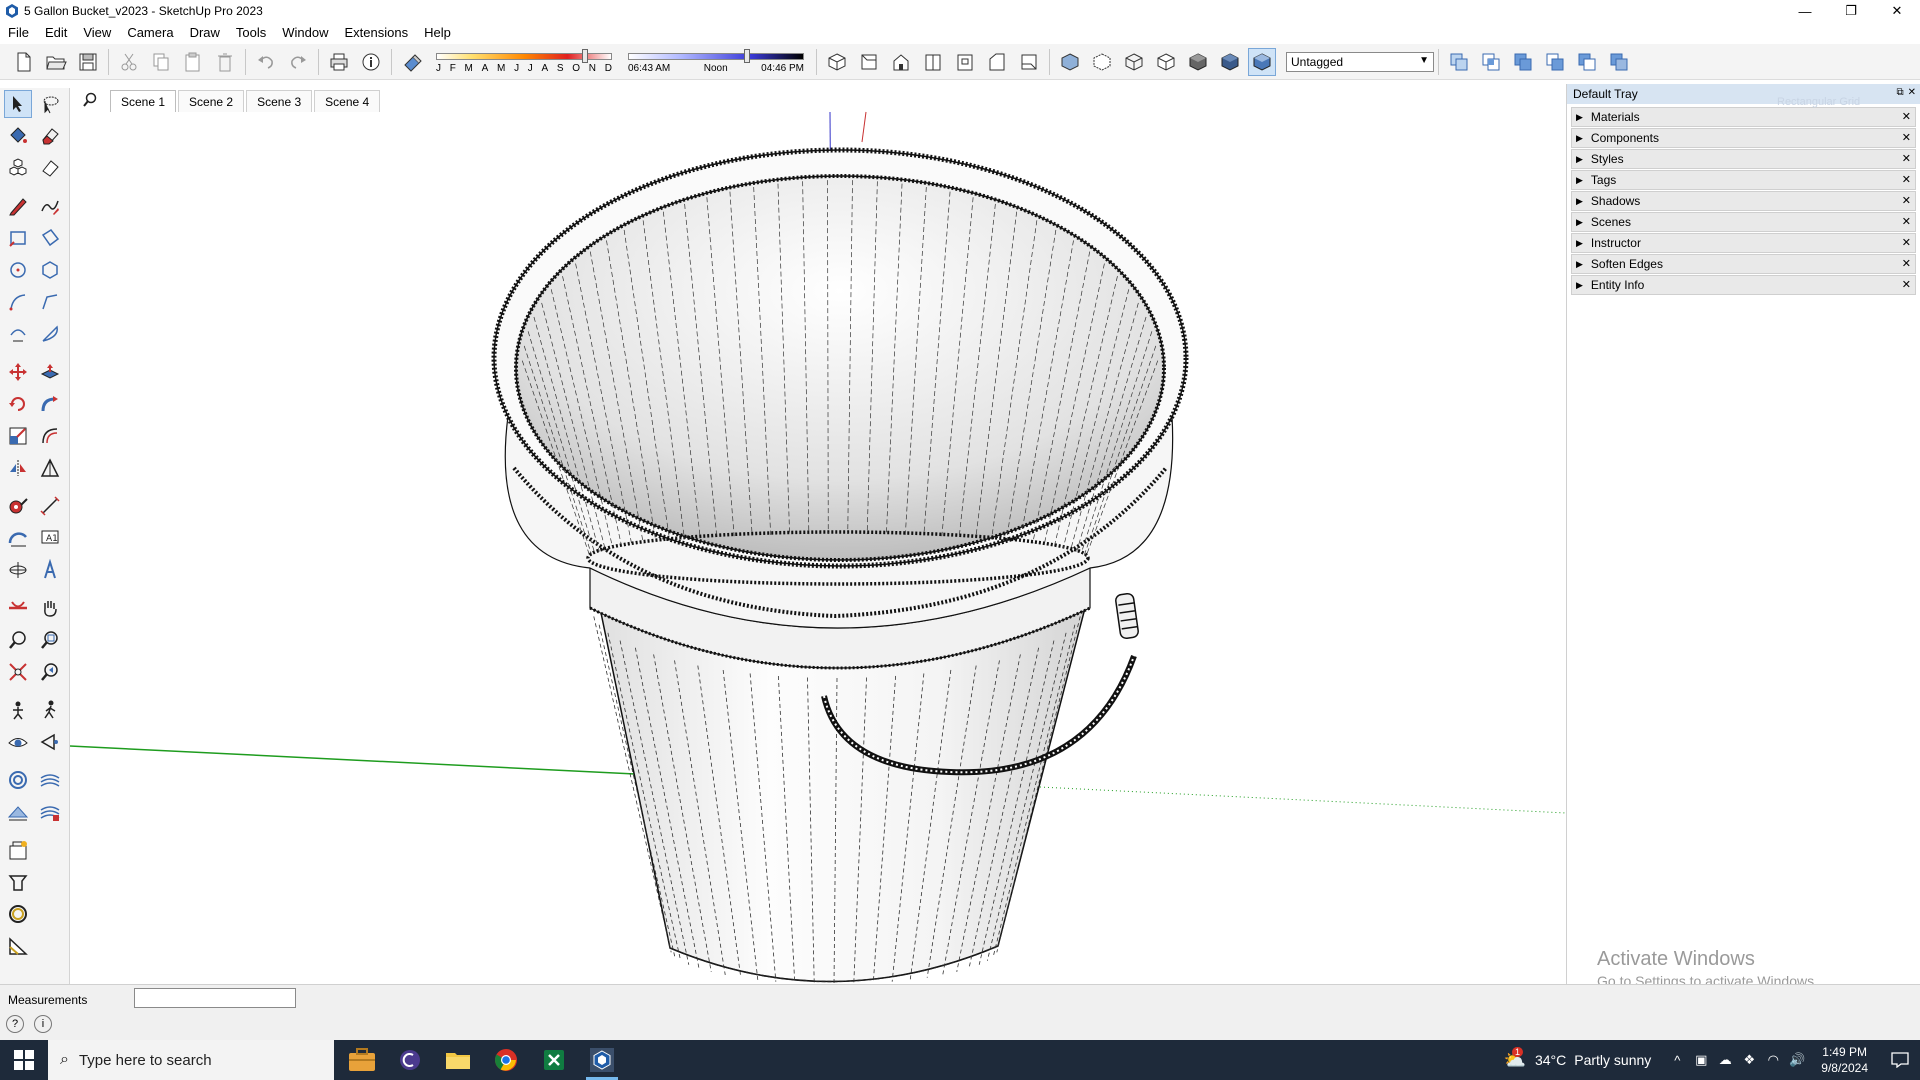 This screenshot has width=1920, height=1080. I want to click on advanced-camera-tool, so click(50, 742).